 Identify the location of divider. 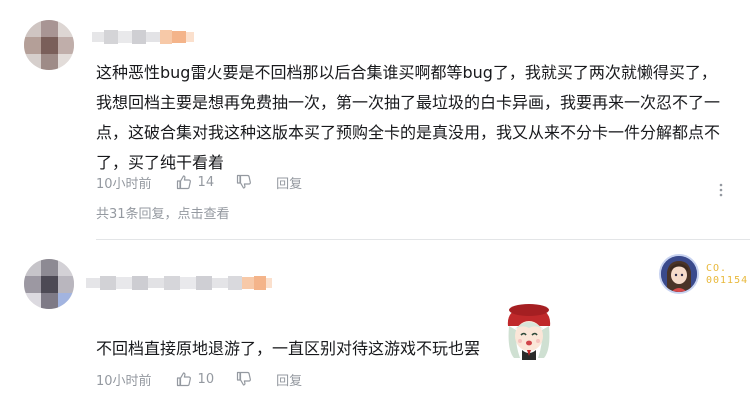
(423, 239).